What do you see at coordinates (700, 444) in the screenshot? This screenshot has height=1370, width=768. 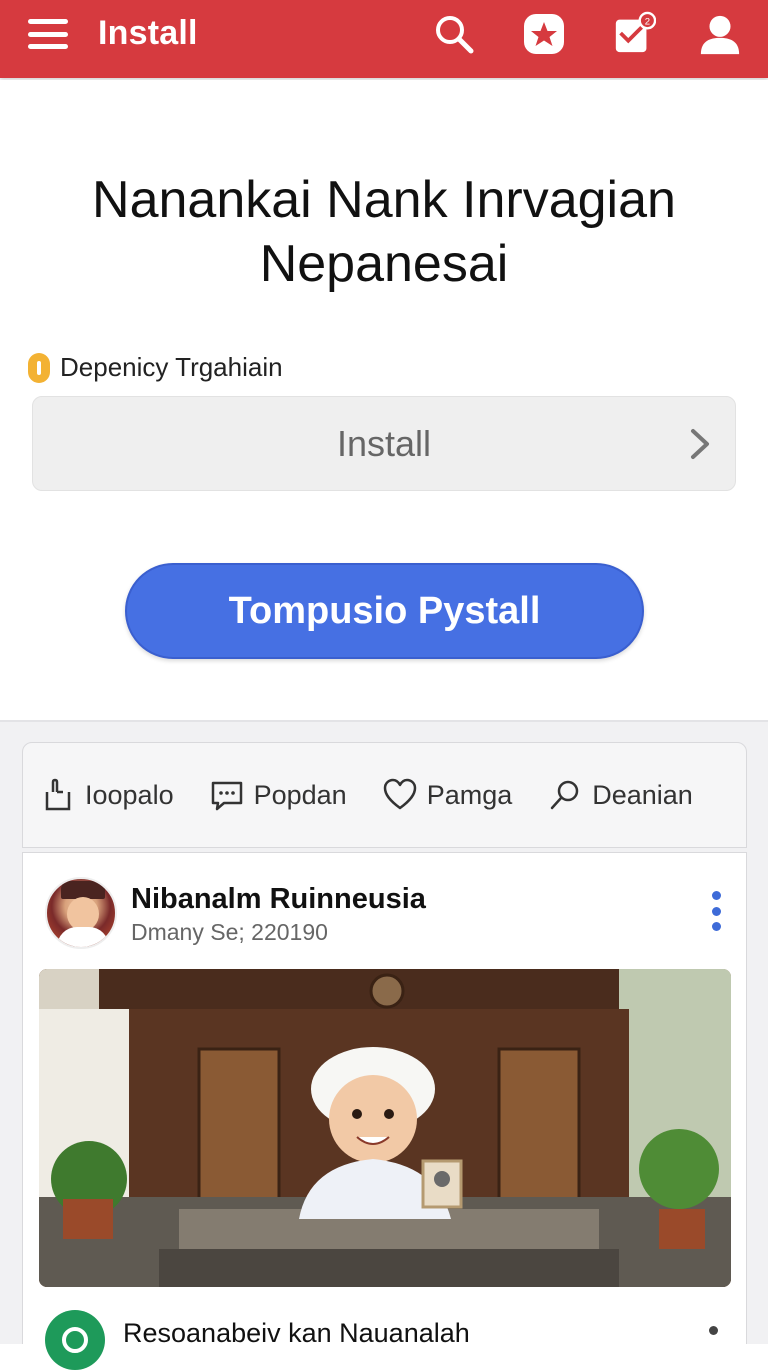 I see `chevron-right-icon` at bounding box center [700, 444].